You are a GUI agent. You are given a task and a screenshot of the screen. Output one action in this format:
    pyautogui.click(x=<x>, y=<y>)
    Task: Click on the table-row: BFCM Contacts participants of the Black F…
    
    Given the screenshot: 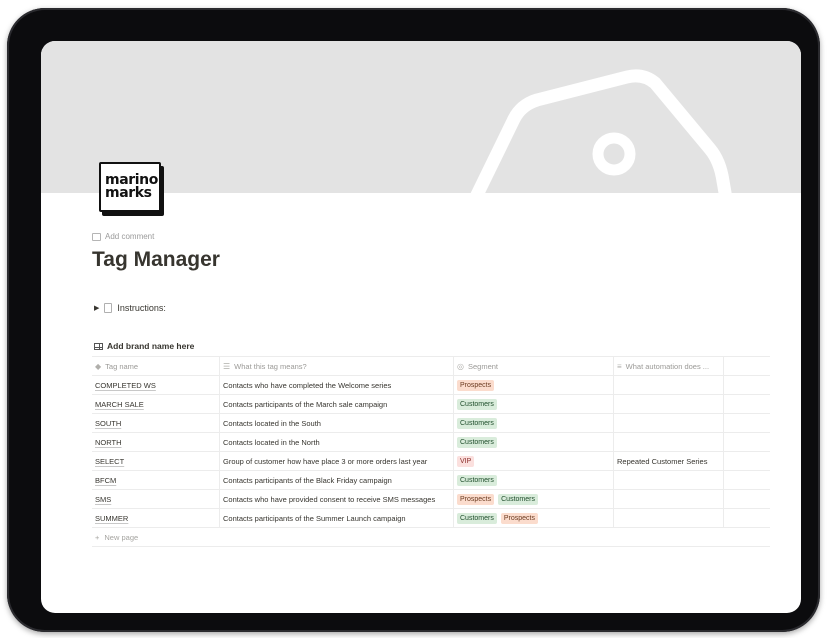 What is the action you would take?
    pyautogui.click(x=431, y=480)
    